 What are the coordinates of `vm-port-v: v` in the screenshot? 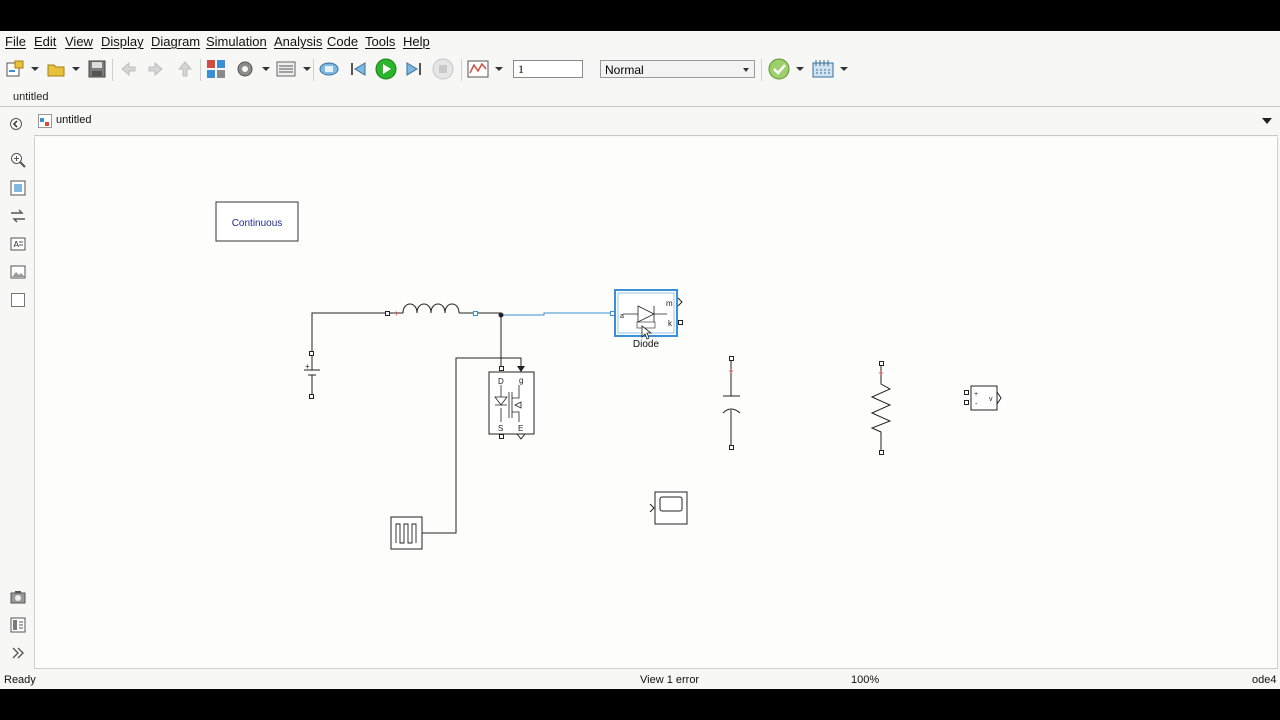 It's located at (991, 399).